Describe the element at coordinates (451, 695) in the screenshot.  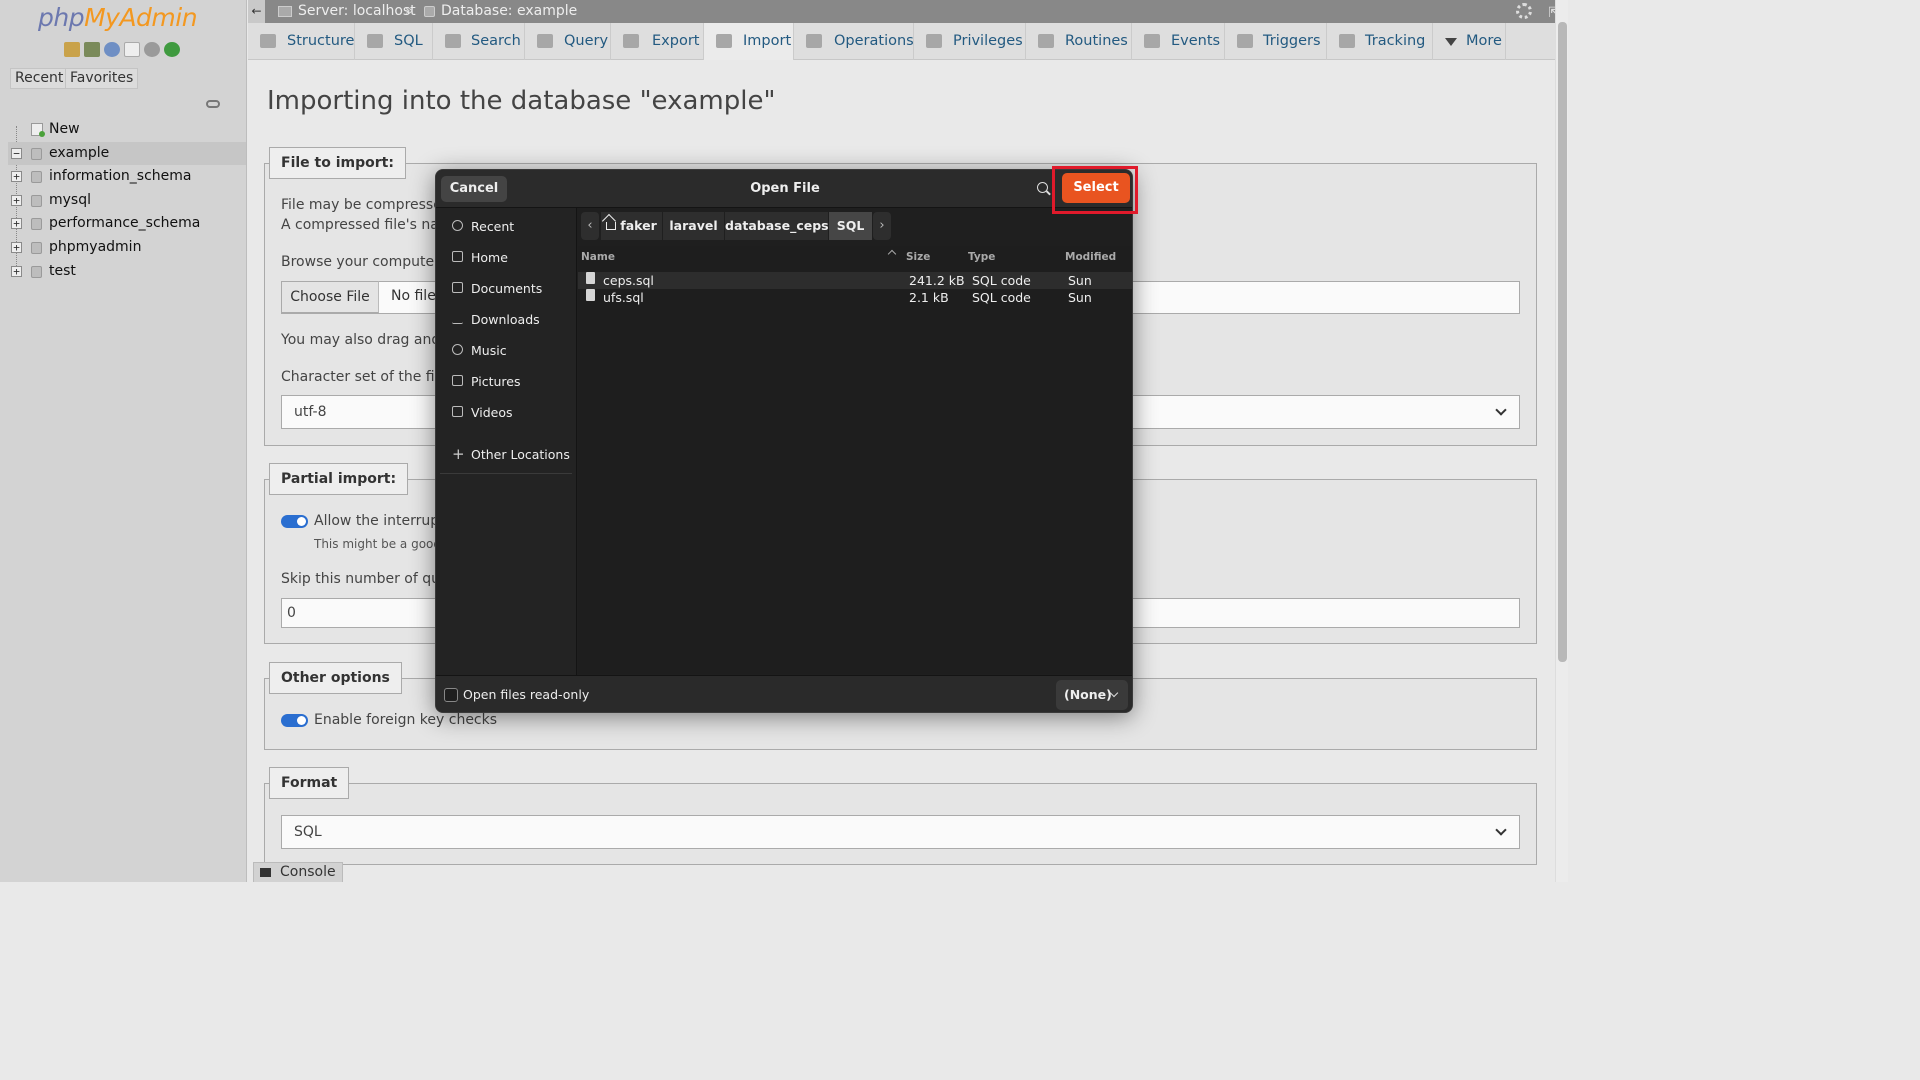
I see `read-only-checkbox` at that location.